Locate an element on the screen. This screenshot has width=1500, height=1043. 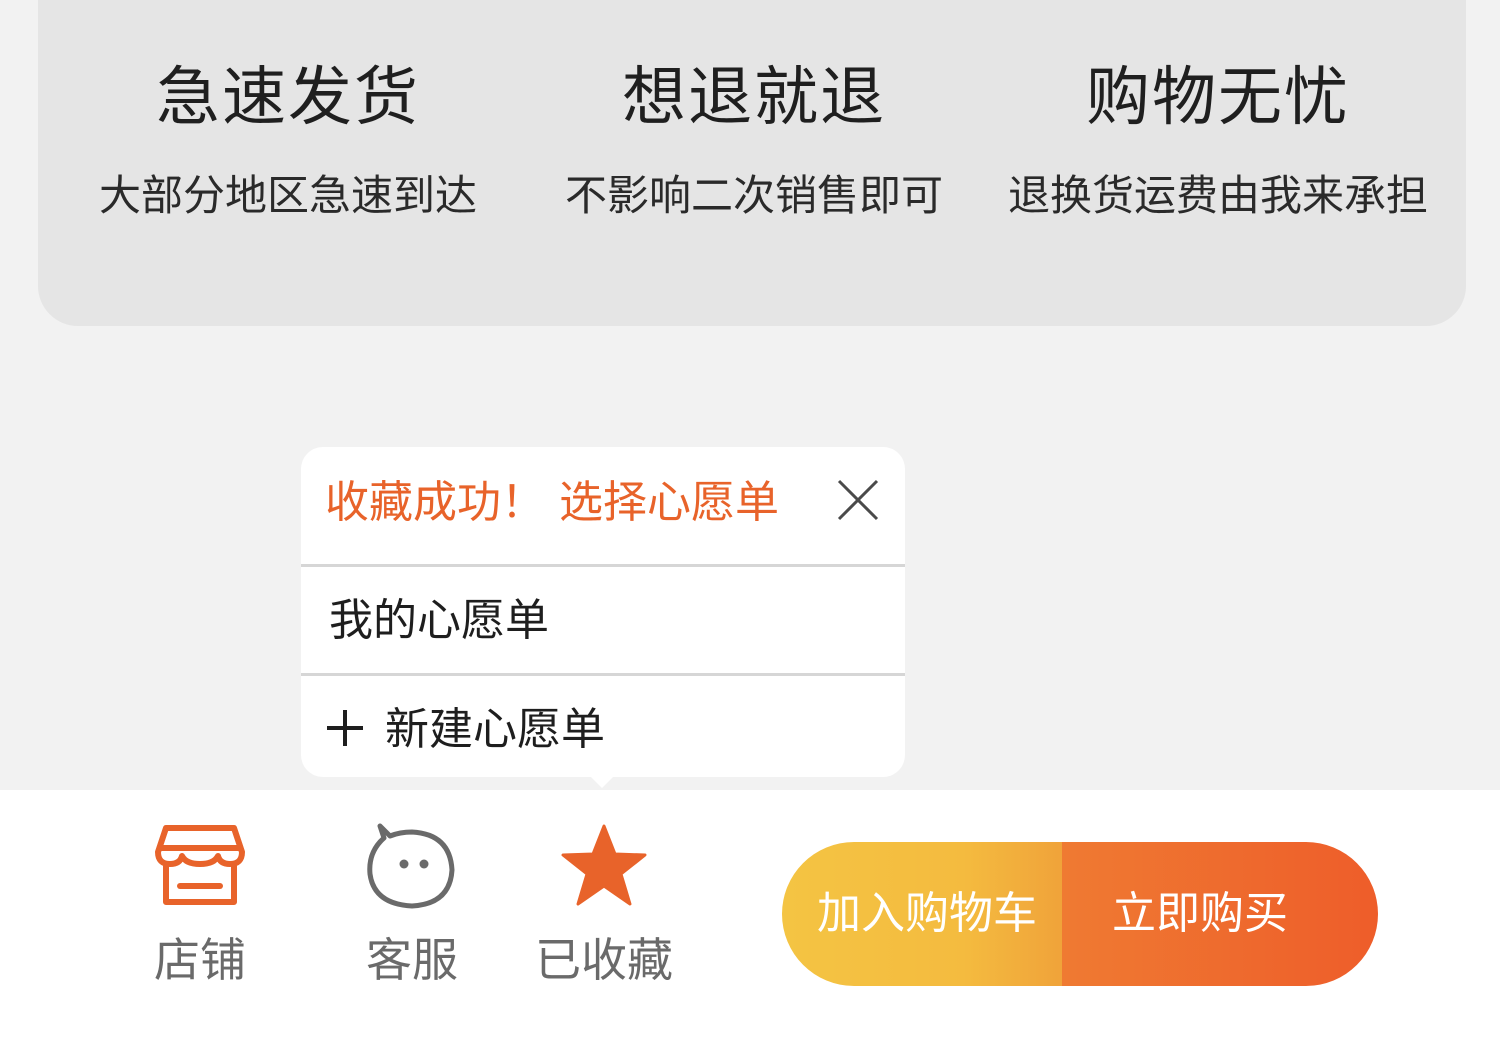
buy-now-button: 立即购买 is located at coordinates (1220, 914).